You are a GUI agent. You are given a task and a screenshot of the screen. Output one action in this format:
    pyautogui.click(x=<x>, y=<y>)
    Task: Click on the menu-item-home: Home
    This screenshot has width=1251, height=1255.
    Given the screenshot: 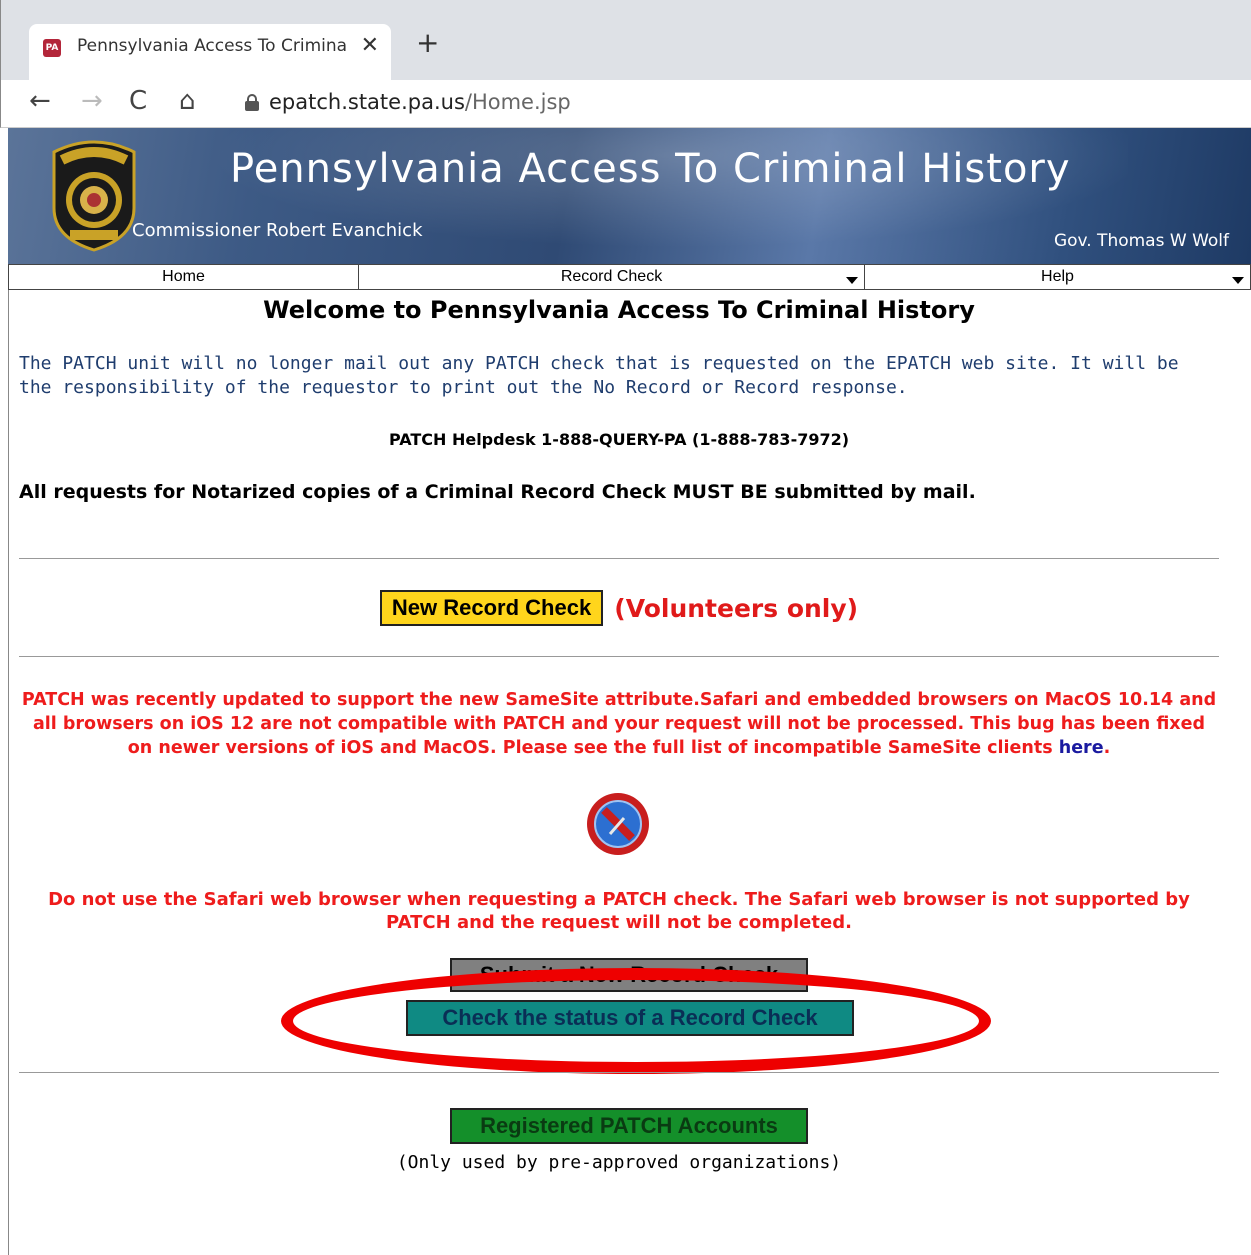 What is the action you would take?
    pyautogui.click(x=184, y=277)
    